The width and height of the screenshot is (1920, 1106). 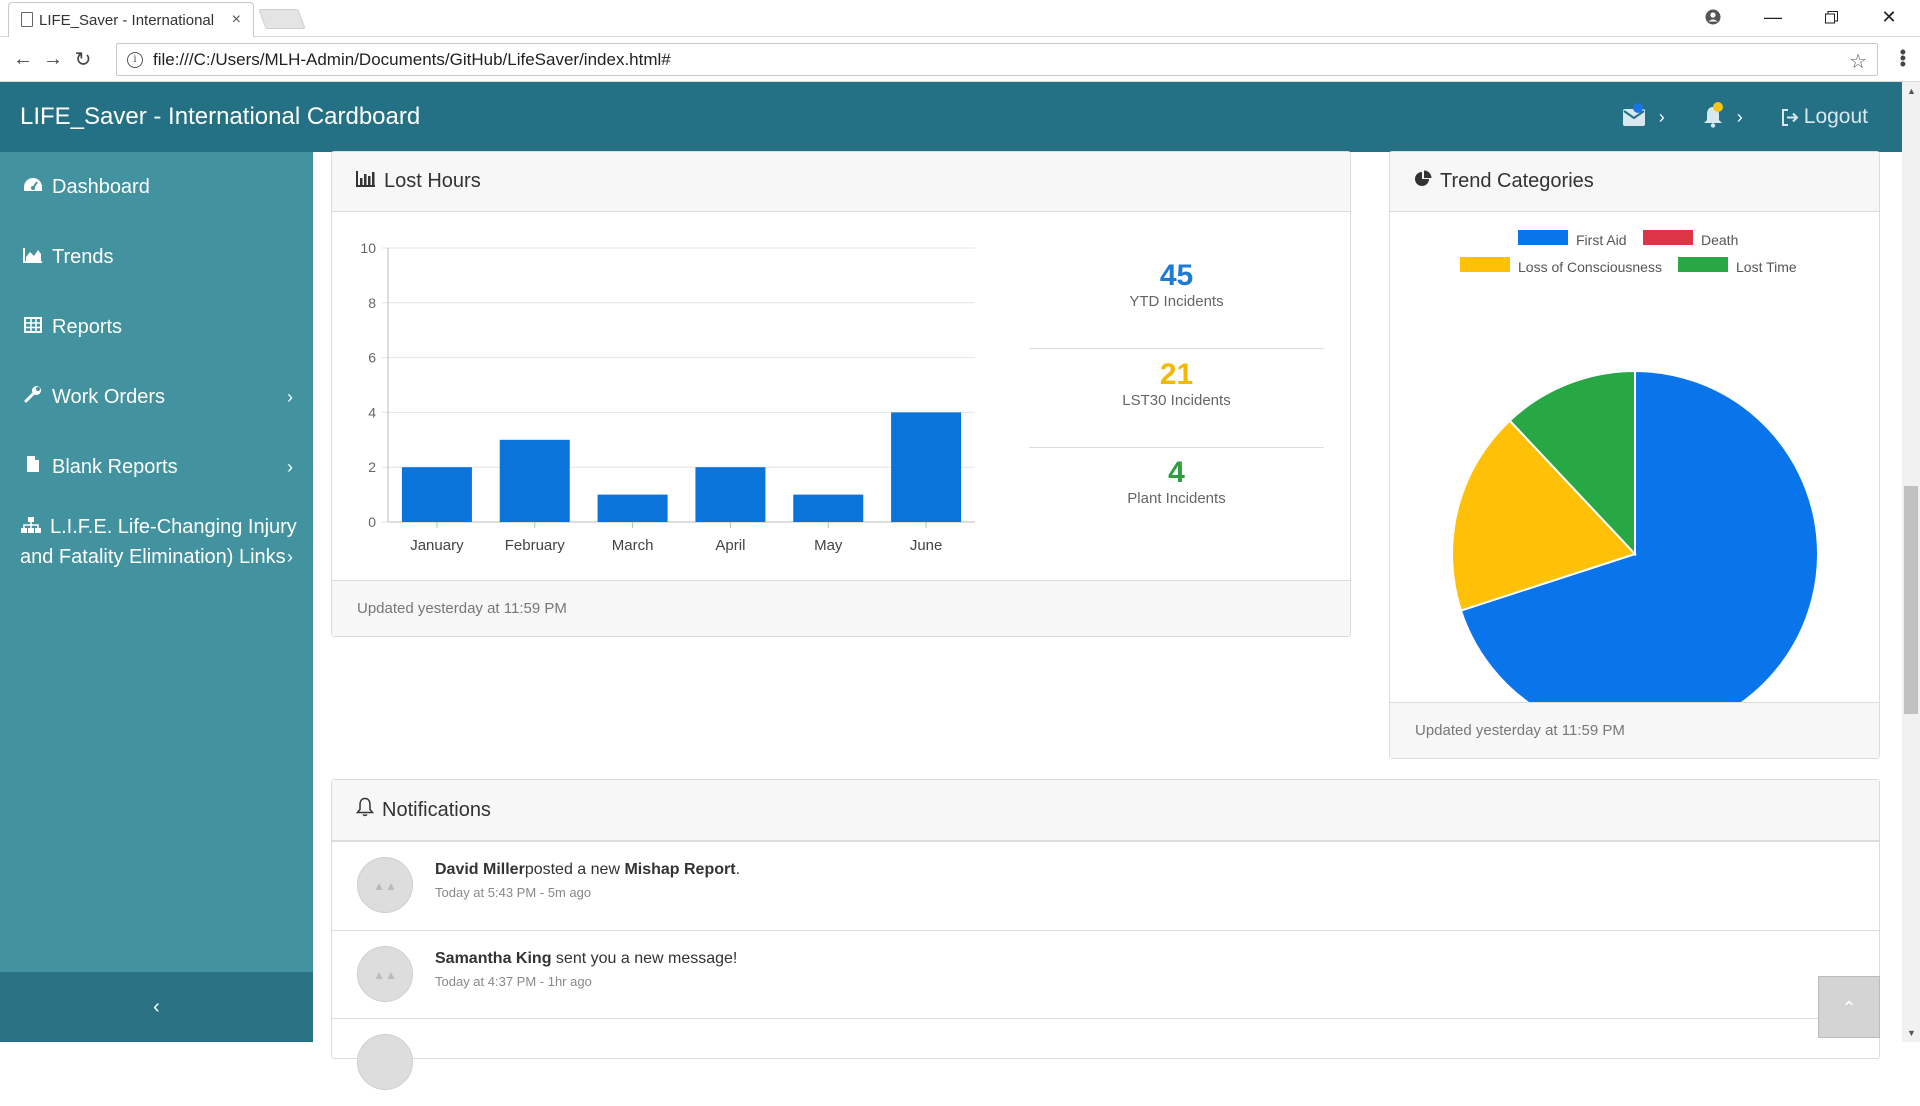 What do you see at coordinates (1858, 61) in the screenshot?
I see `bookmark-star-icon: ☆` at bounding box center [1858, 61].